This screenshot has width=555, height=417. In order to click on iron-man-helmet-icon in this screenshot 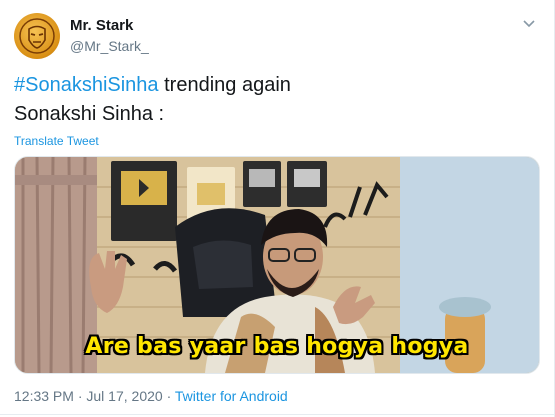, I will do `click(37, 36)`.